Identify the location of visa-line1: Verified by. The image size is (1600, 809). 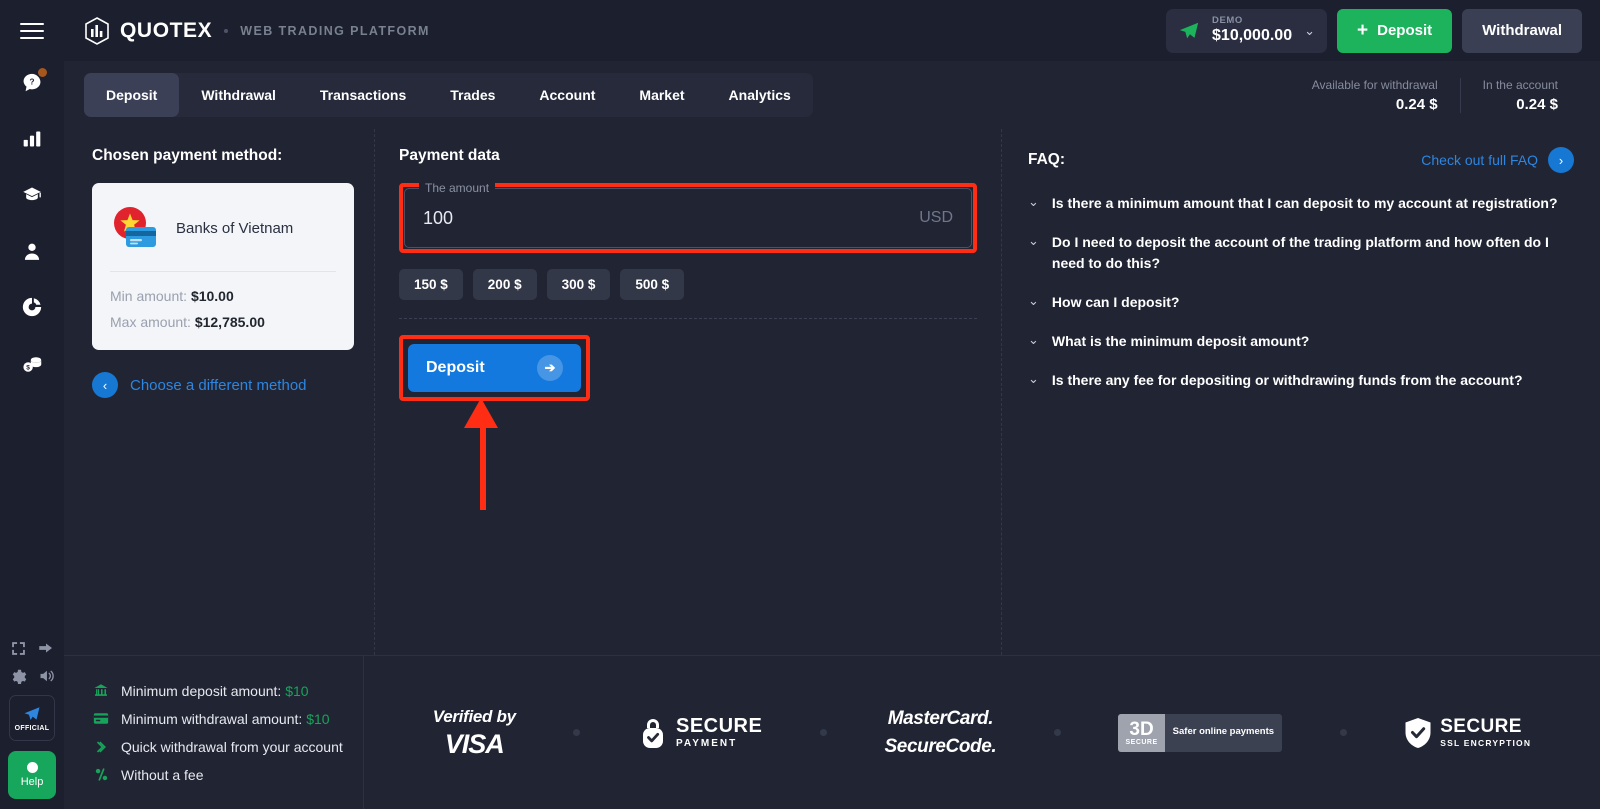
(474, 716).